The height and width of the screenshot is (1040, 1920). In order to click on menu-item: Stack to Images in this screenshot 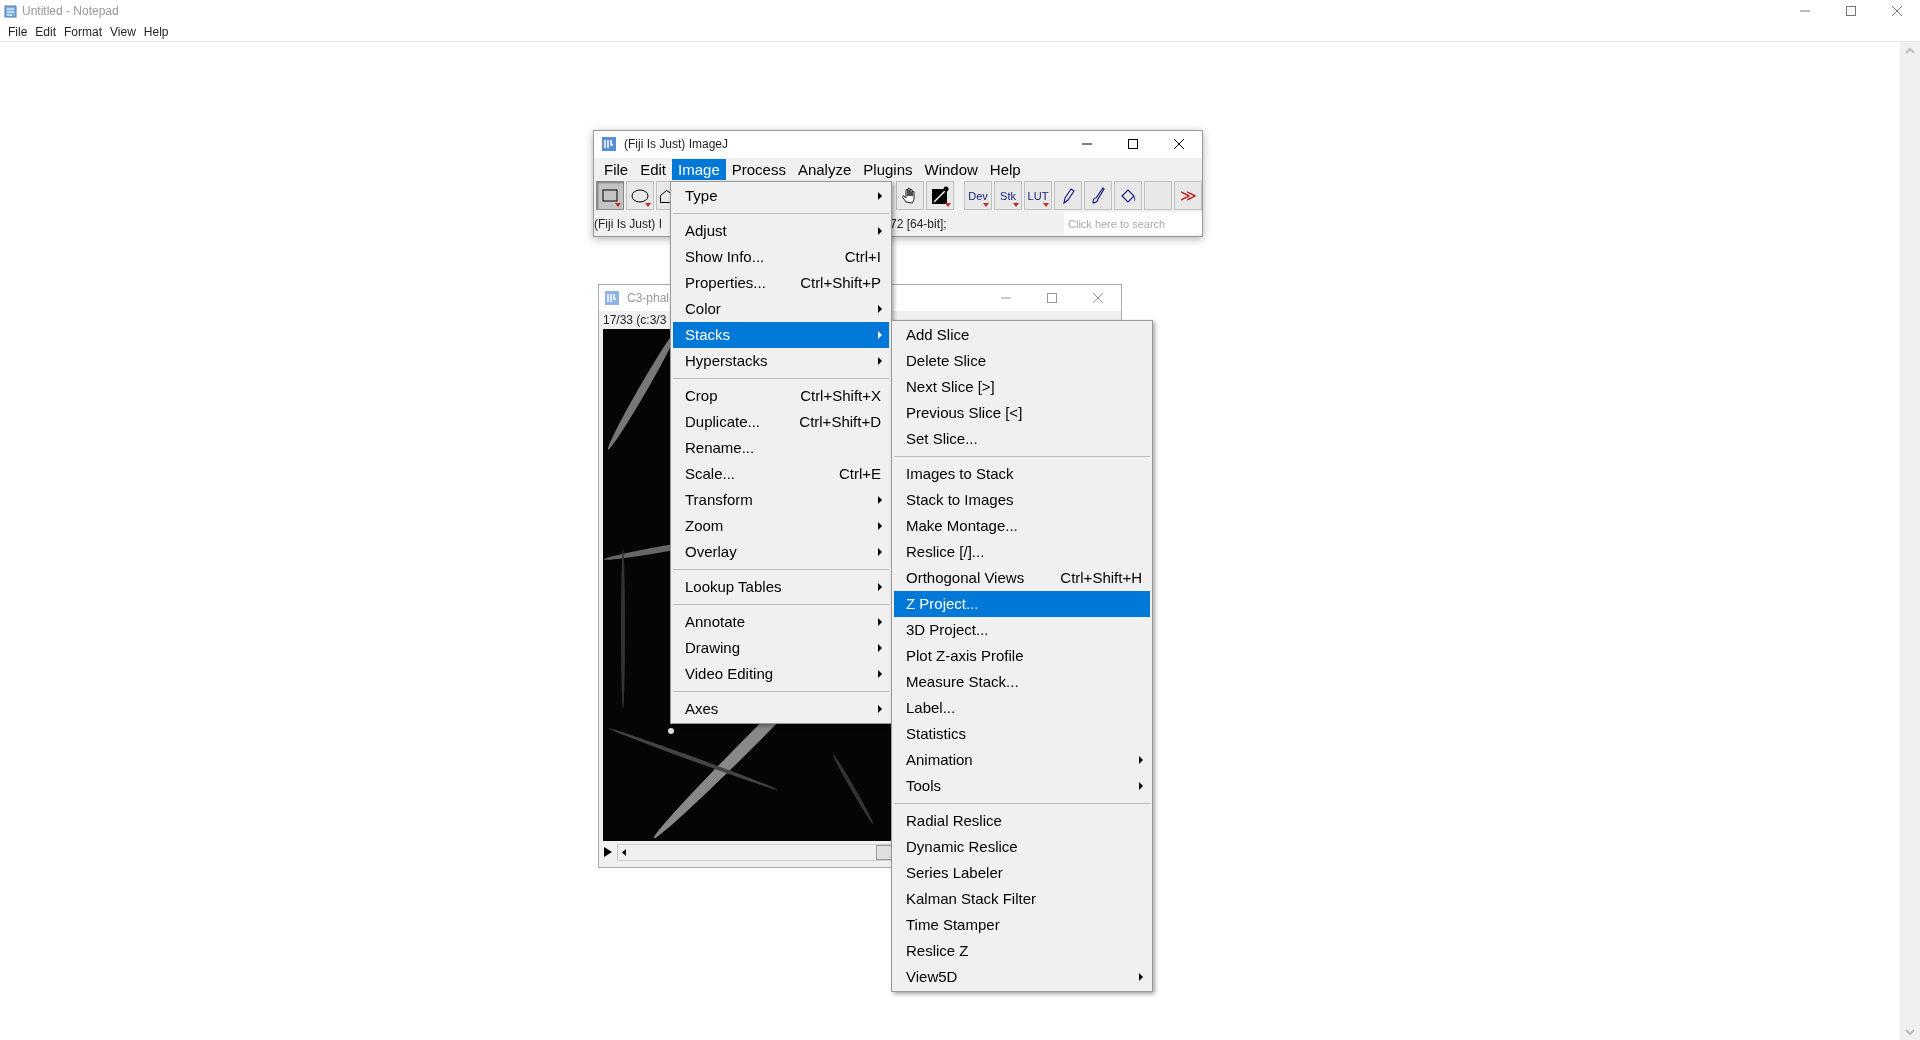, I will do `click(1022, 500)`.